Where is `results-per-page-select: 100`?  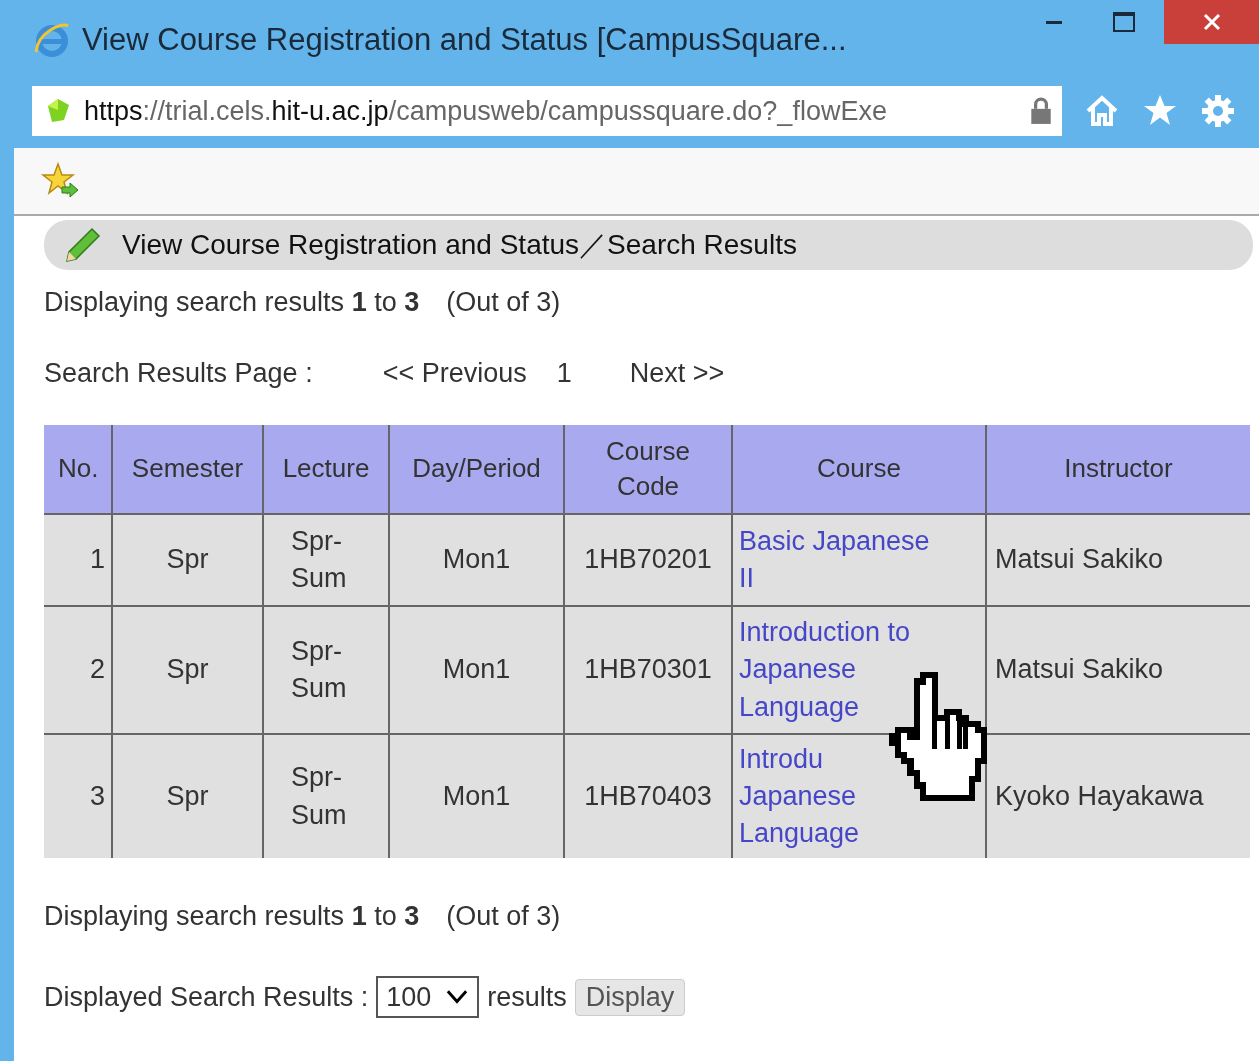
results-per-page-select: 100 is located at coordinates (428, 997).